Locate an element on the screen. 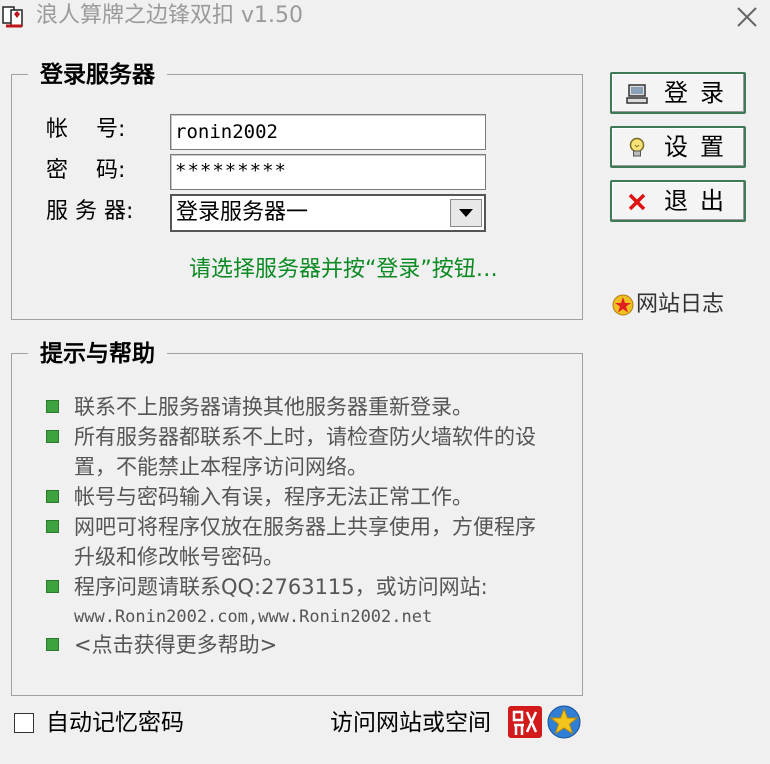 The image size is (770, 764). login-button: 登录 is located at coordinates (678, 93).